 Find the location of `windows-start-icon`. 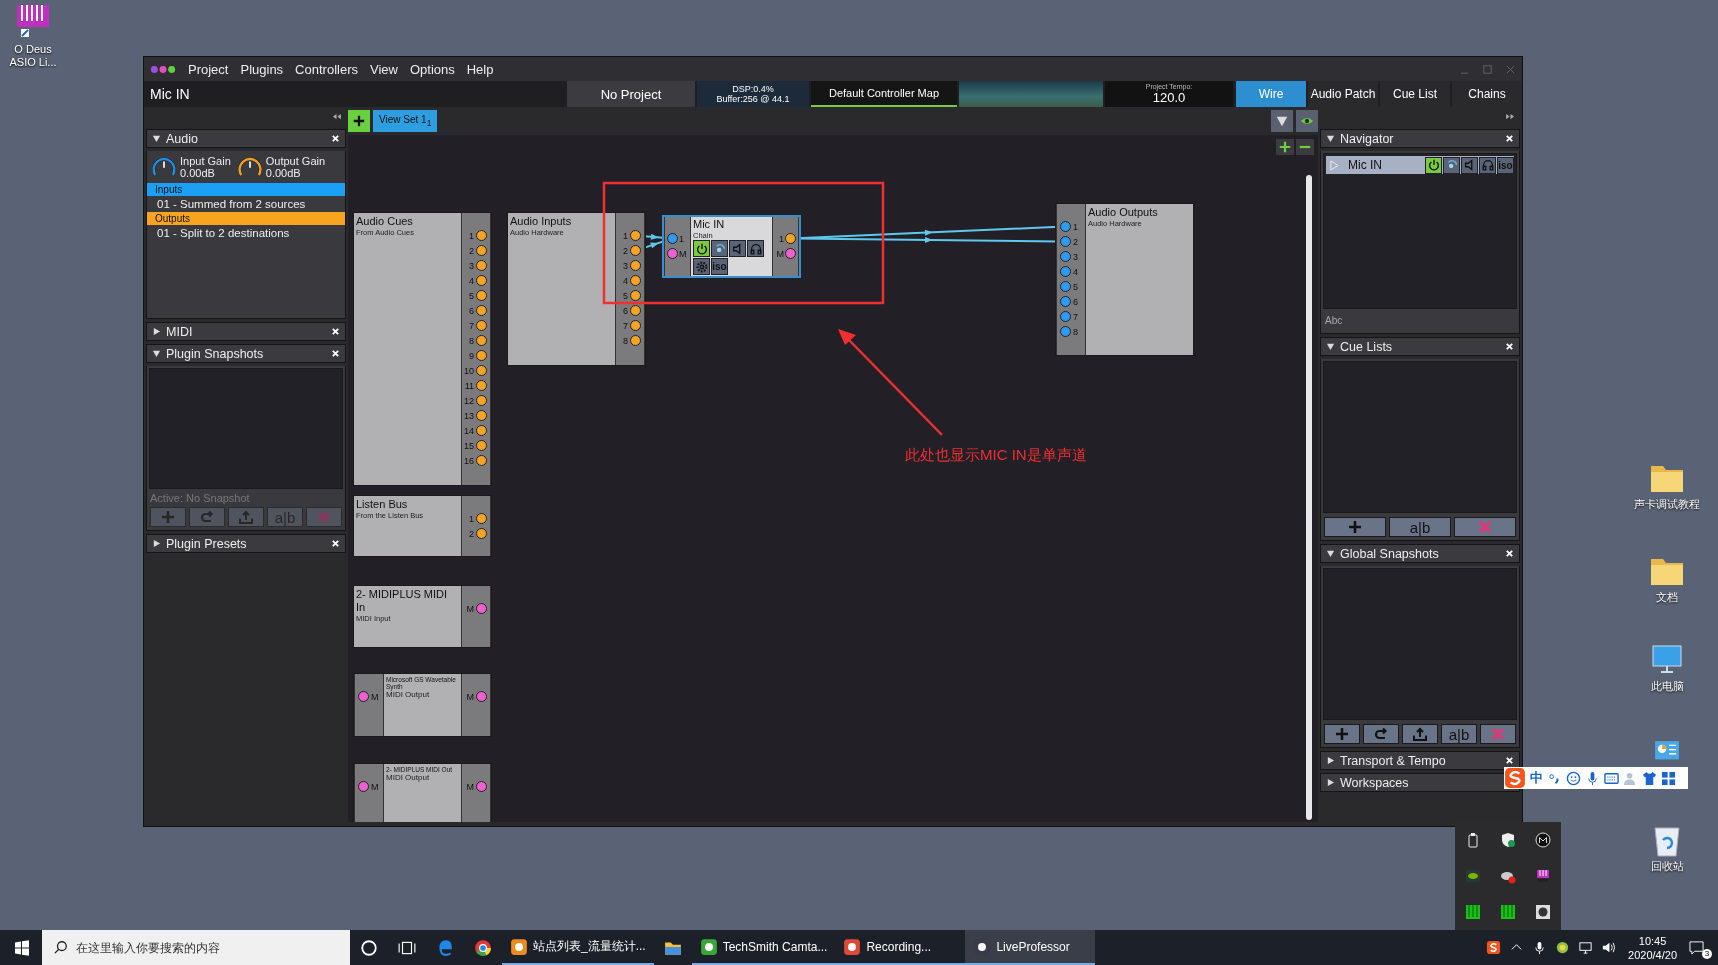

windows-start-icon is located at coordinates (22, 947).